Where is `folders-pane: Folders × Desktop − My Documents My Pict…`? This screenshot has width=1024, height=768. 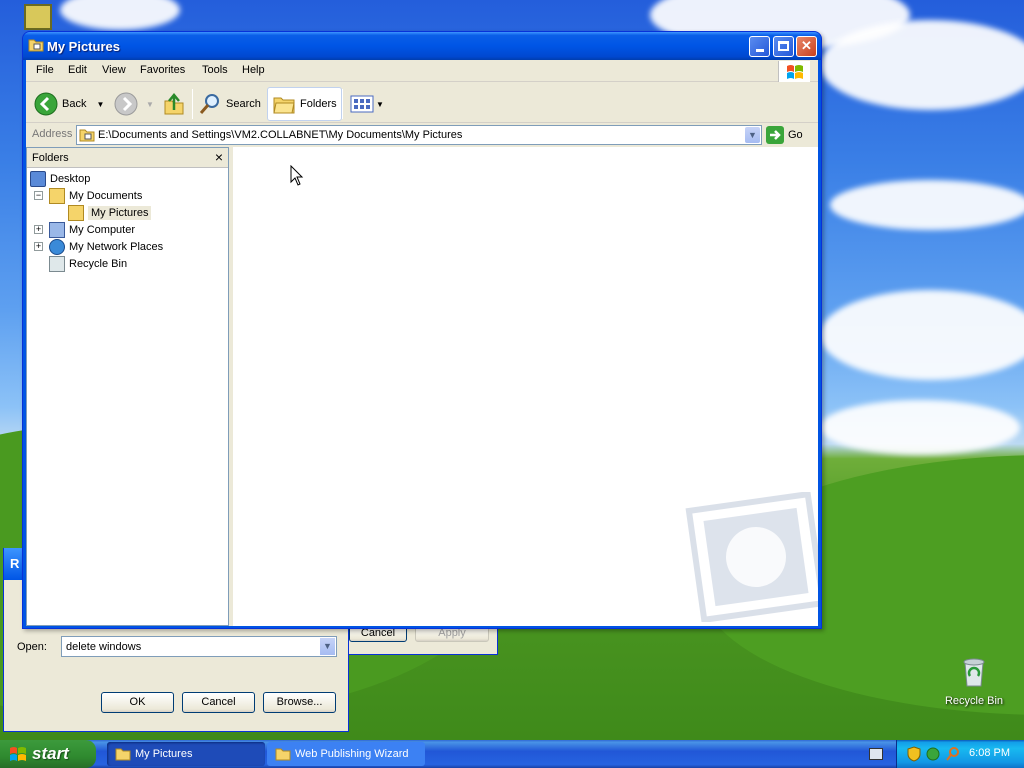 folders-pane: Folders × Desktop − My Documents My Pict… is located at coordinates (127, 386).